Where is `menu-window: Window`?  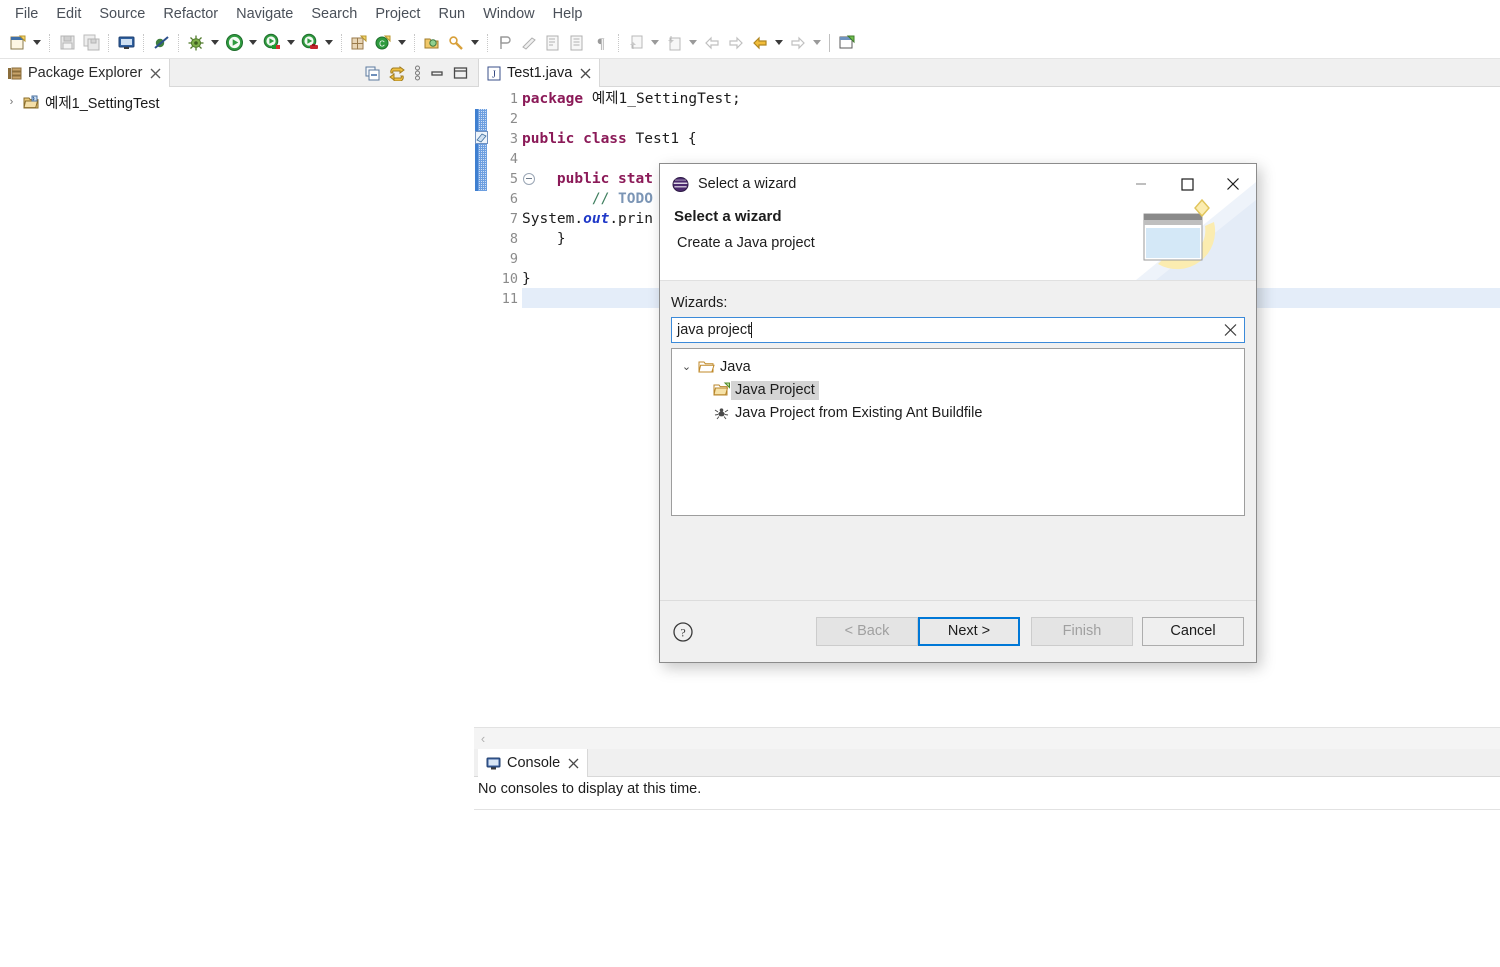
menu-window: Window is located at coordinates (509, 14).